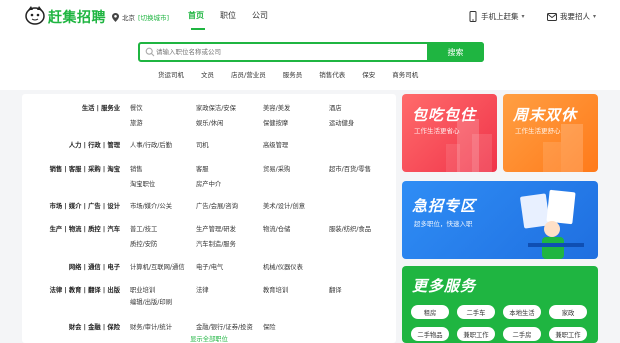 This screenshot has width=620, height=343. What do you see at coordinates (568, 312) in the screenshot?
I see `service-chip: 家政` at bounding box center [568, 312].